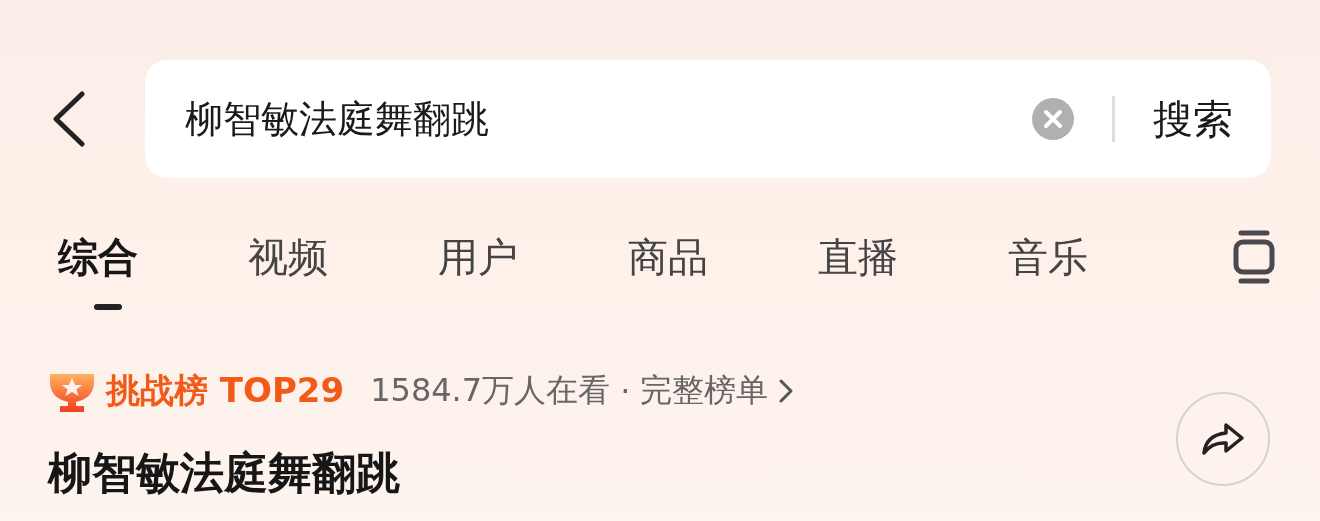 Image resolution: width=1320 pixels, height=521 pixels. I want to click on full-ranking-link: 完整榜单, so click(704, 391).